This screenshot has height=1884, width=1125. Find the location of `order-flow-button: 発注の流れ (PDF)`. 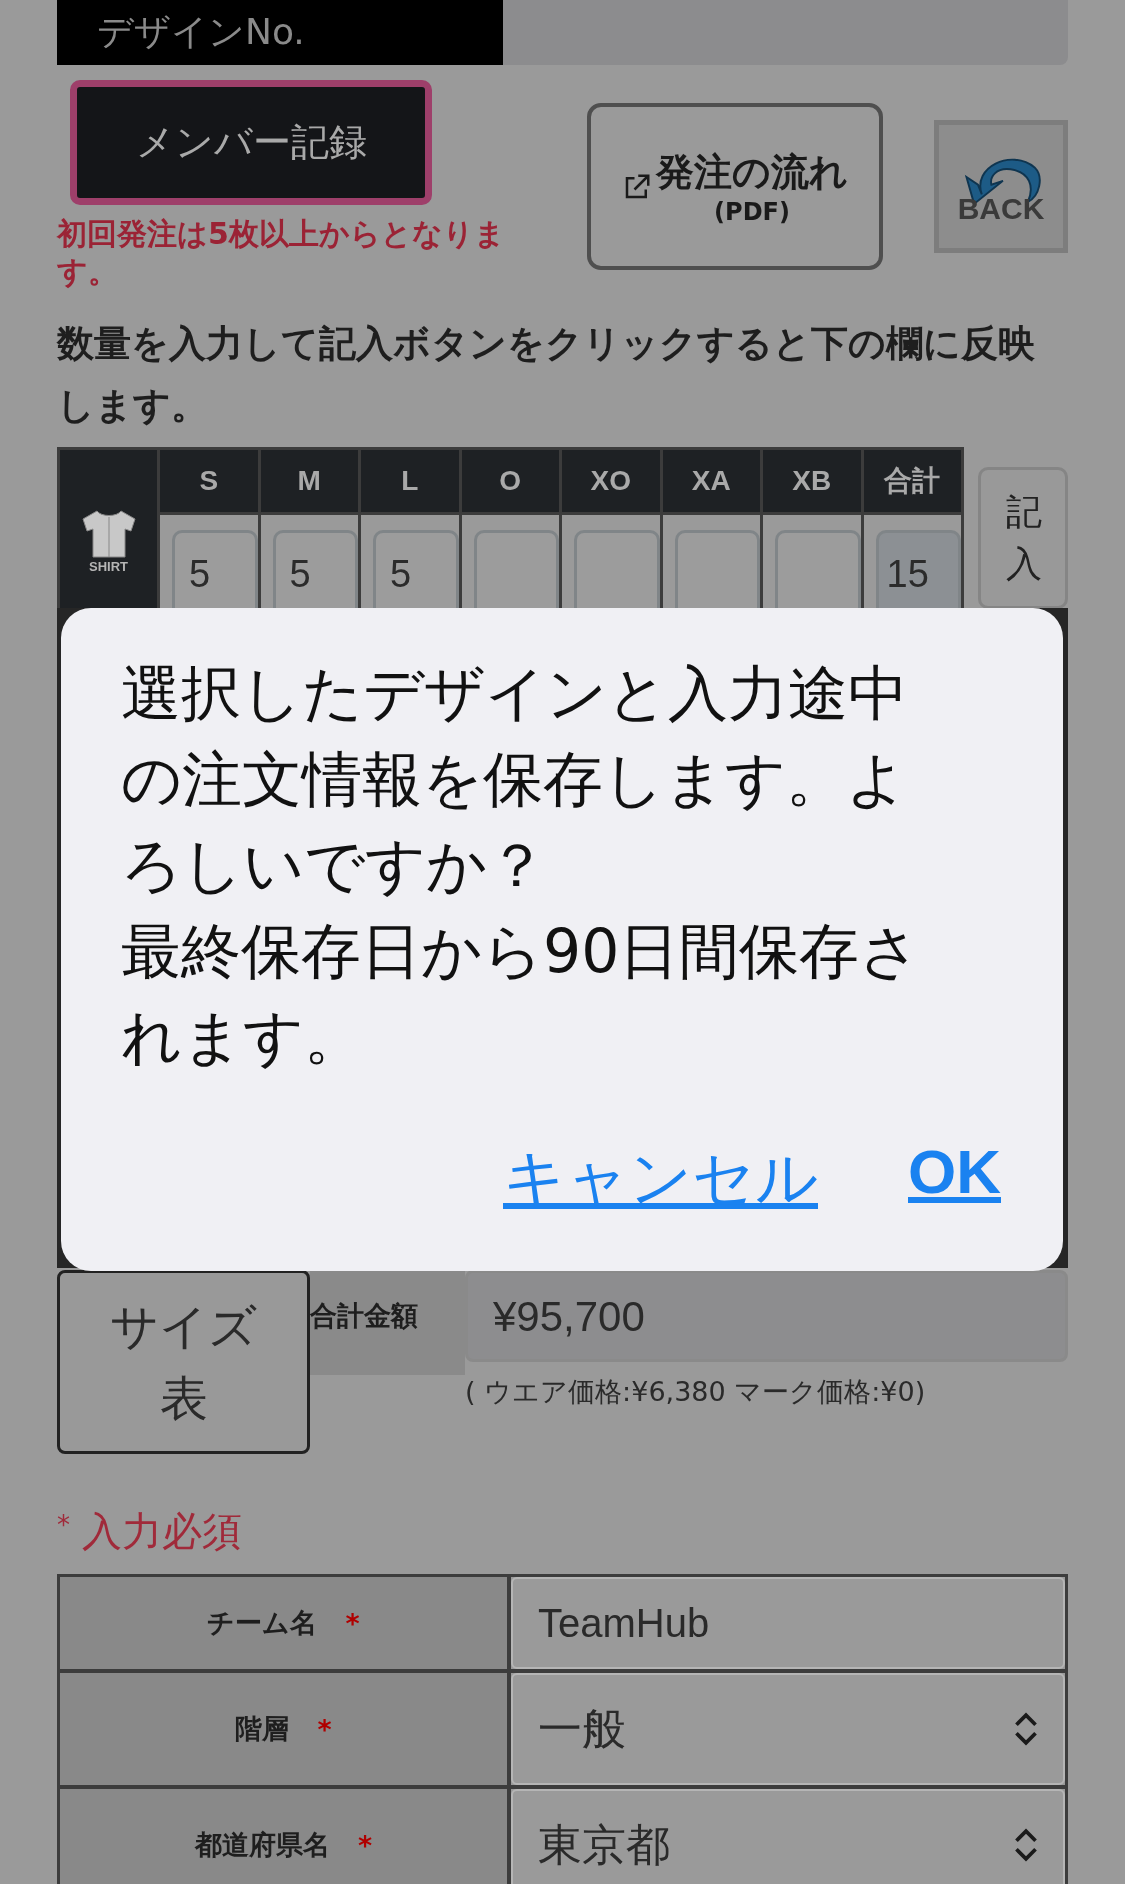

order-flow-button: 発注の流れ (PDF) is located at coordinates (735, 186).